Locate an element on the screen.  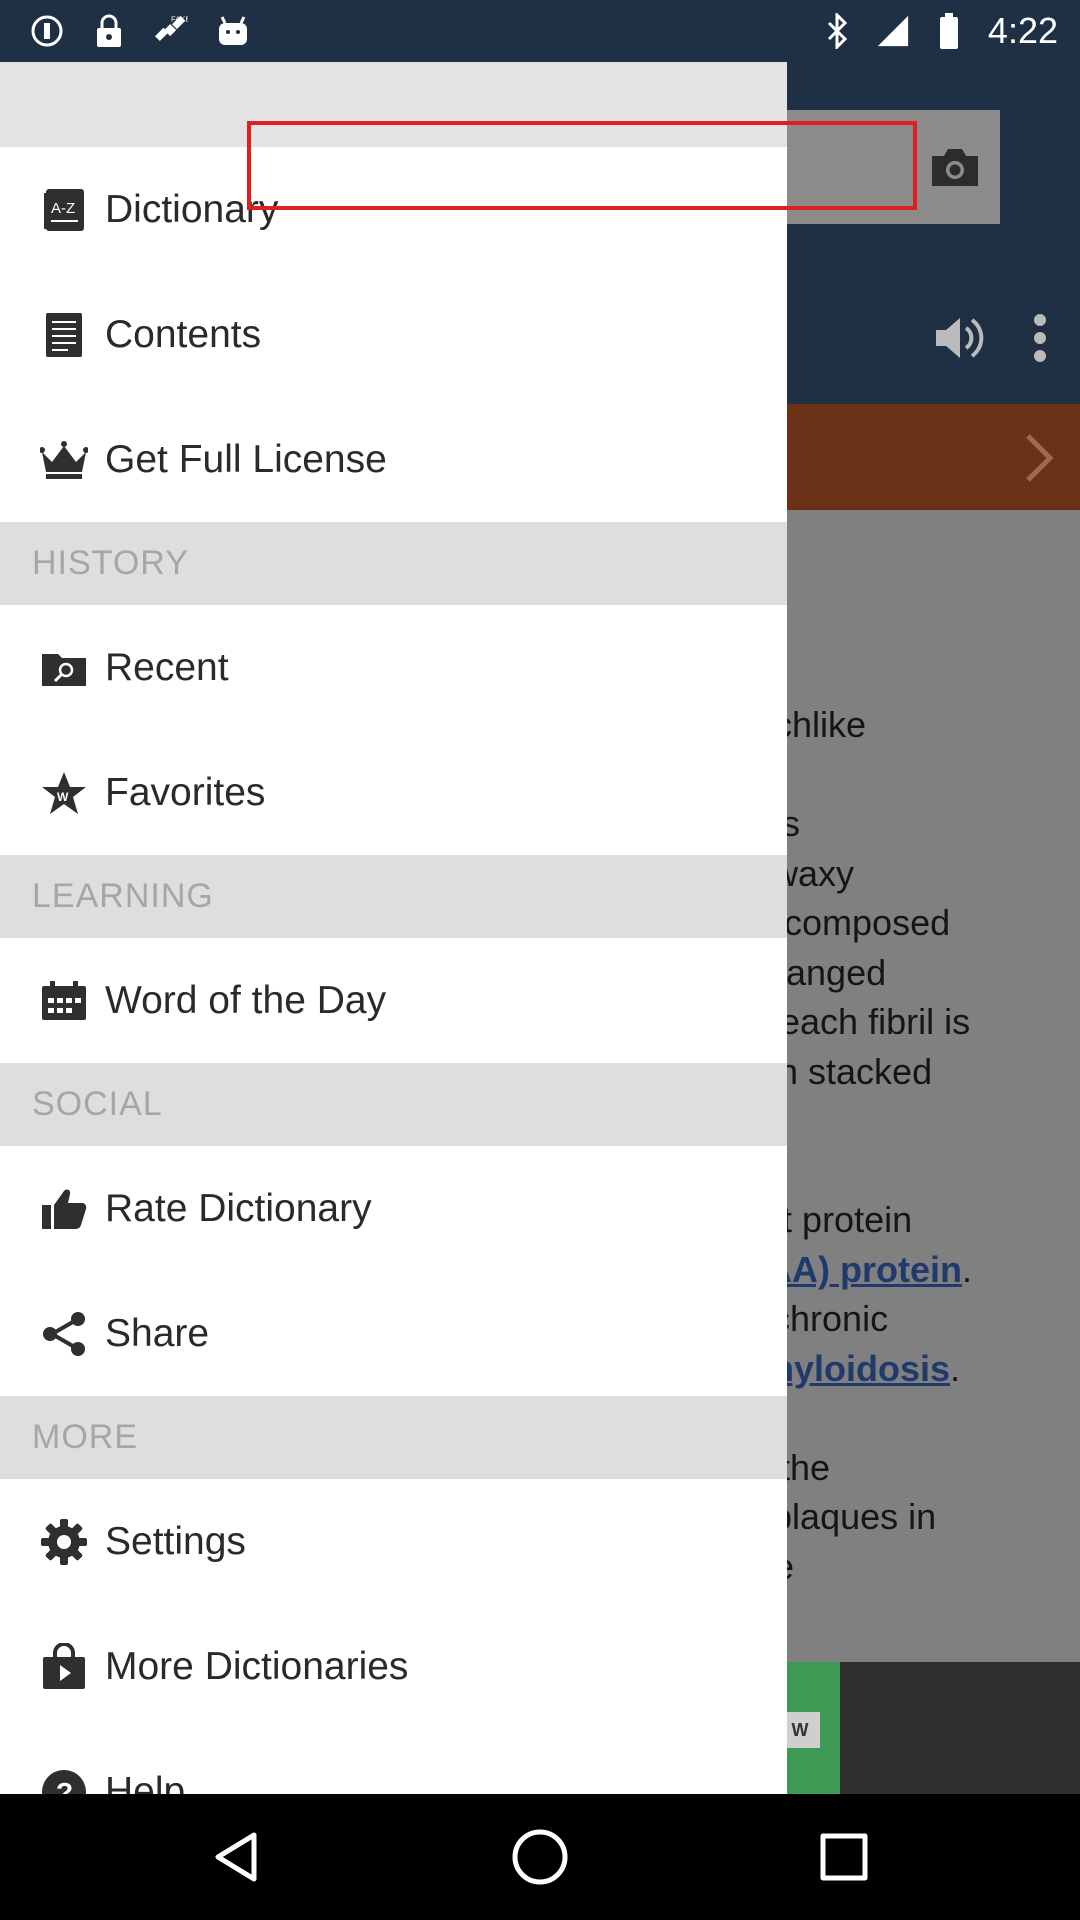
drawer-item-word-of-the-day: Word of the Day is located at coordinates (393, 1000).